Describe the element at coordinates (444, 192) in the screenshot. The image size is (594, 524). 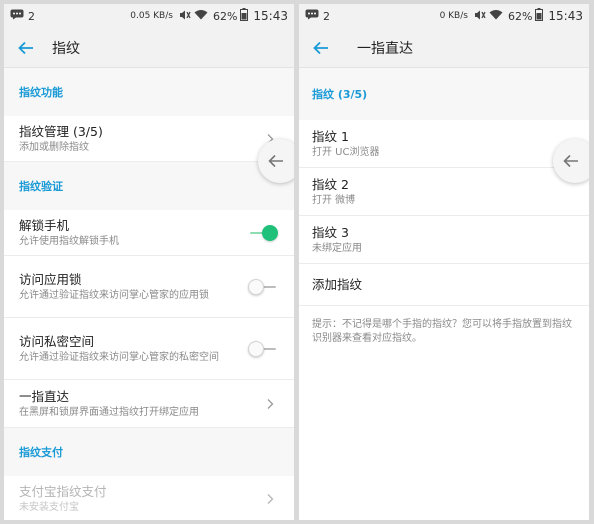
I see `fingerprint-item-2: 指纹 2 打开 微博` at that location.